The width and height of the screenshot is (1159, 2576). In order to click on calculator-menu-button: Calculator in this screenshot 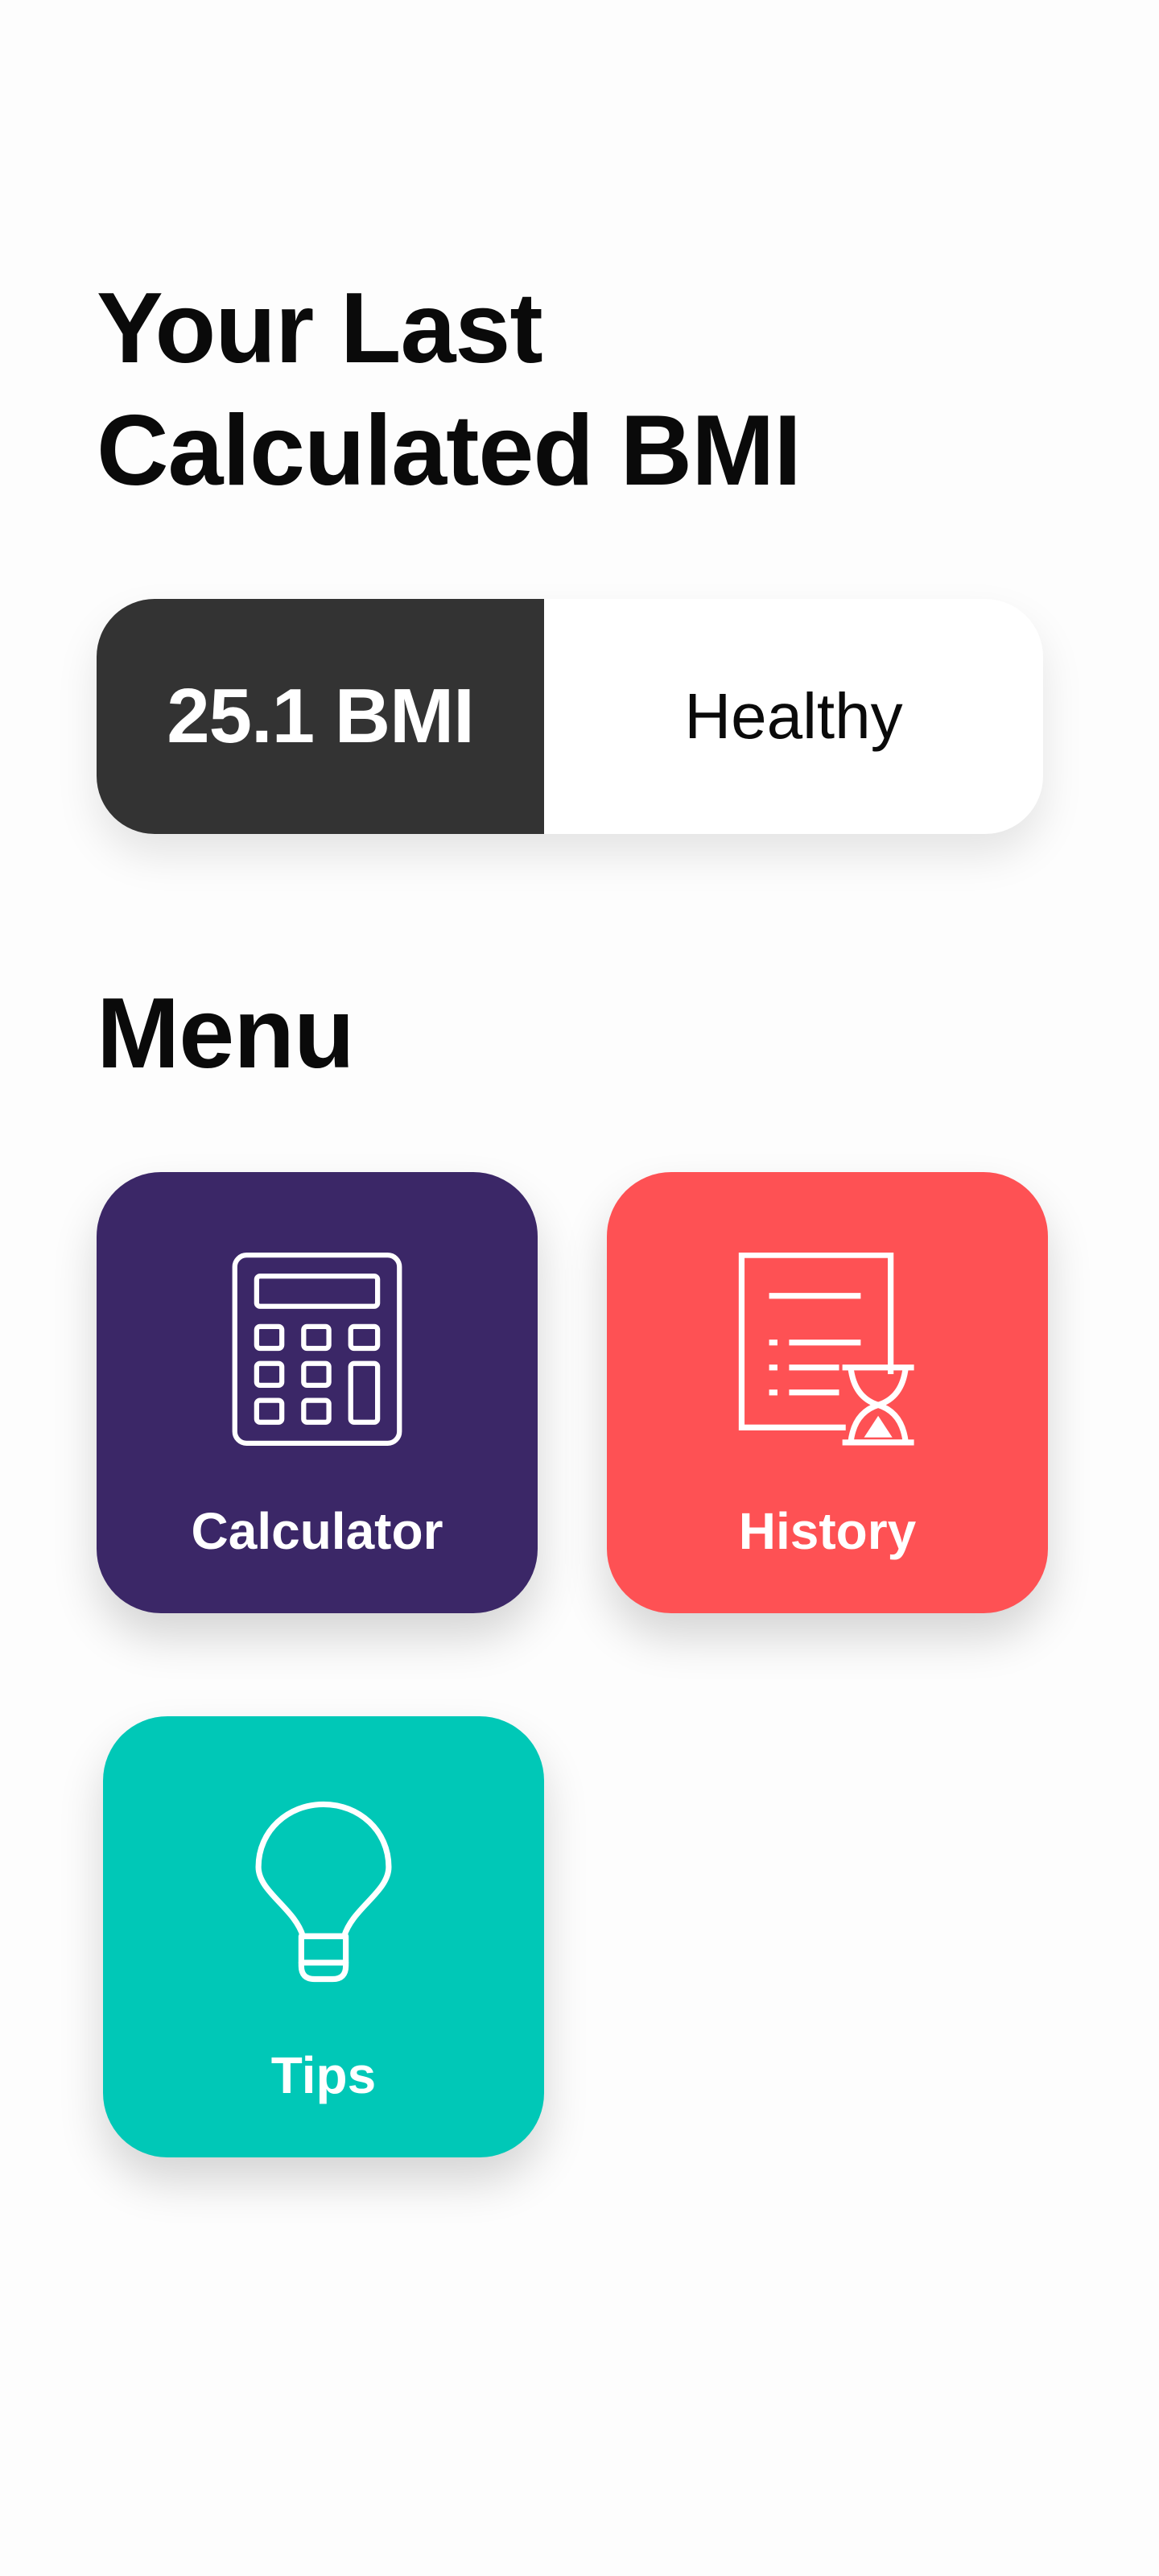, I will do `click(317, 1392)`.